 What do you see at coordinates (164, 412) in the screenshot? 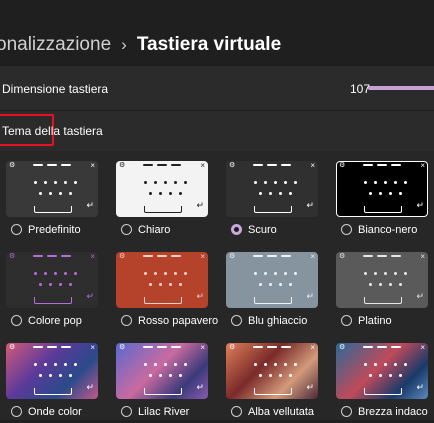
I see `theme-name: Lilac River` at bounding box center [164, 412].